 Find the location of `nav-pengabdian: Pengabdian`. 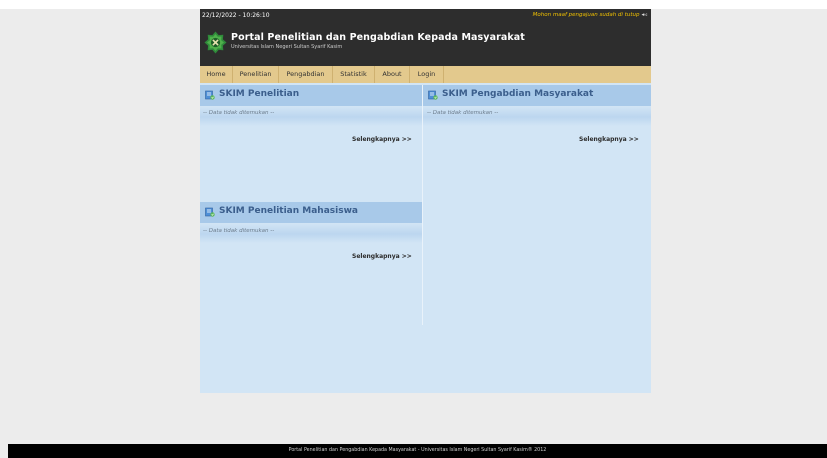

nav-pengabdian: Pengabdian is located at coordinates (306, 74).